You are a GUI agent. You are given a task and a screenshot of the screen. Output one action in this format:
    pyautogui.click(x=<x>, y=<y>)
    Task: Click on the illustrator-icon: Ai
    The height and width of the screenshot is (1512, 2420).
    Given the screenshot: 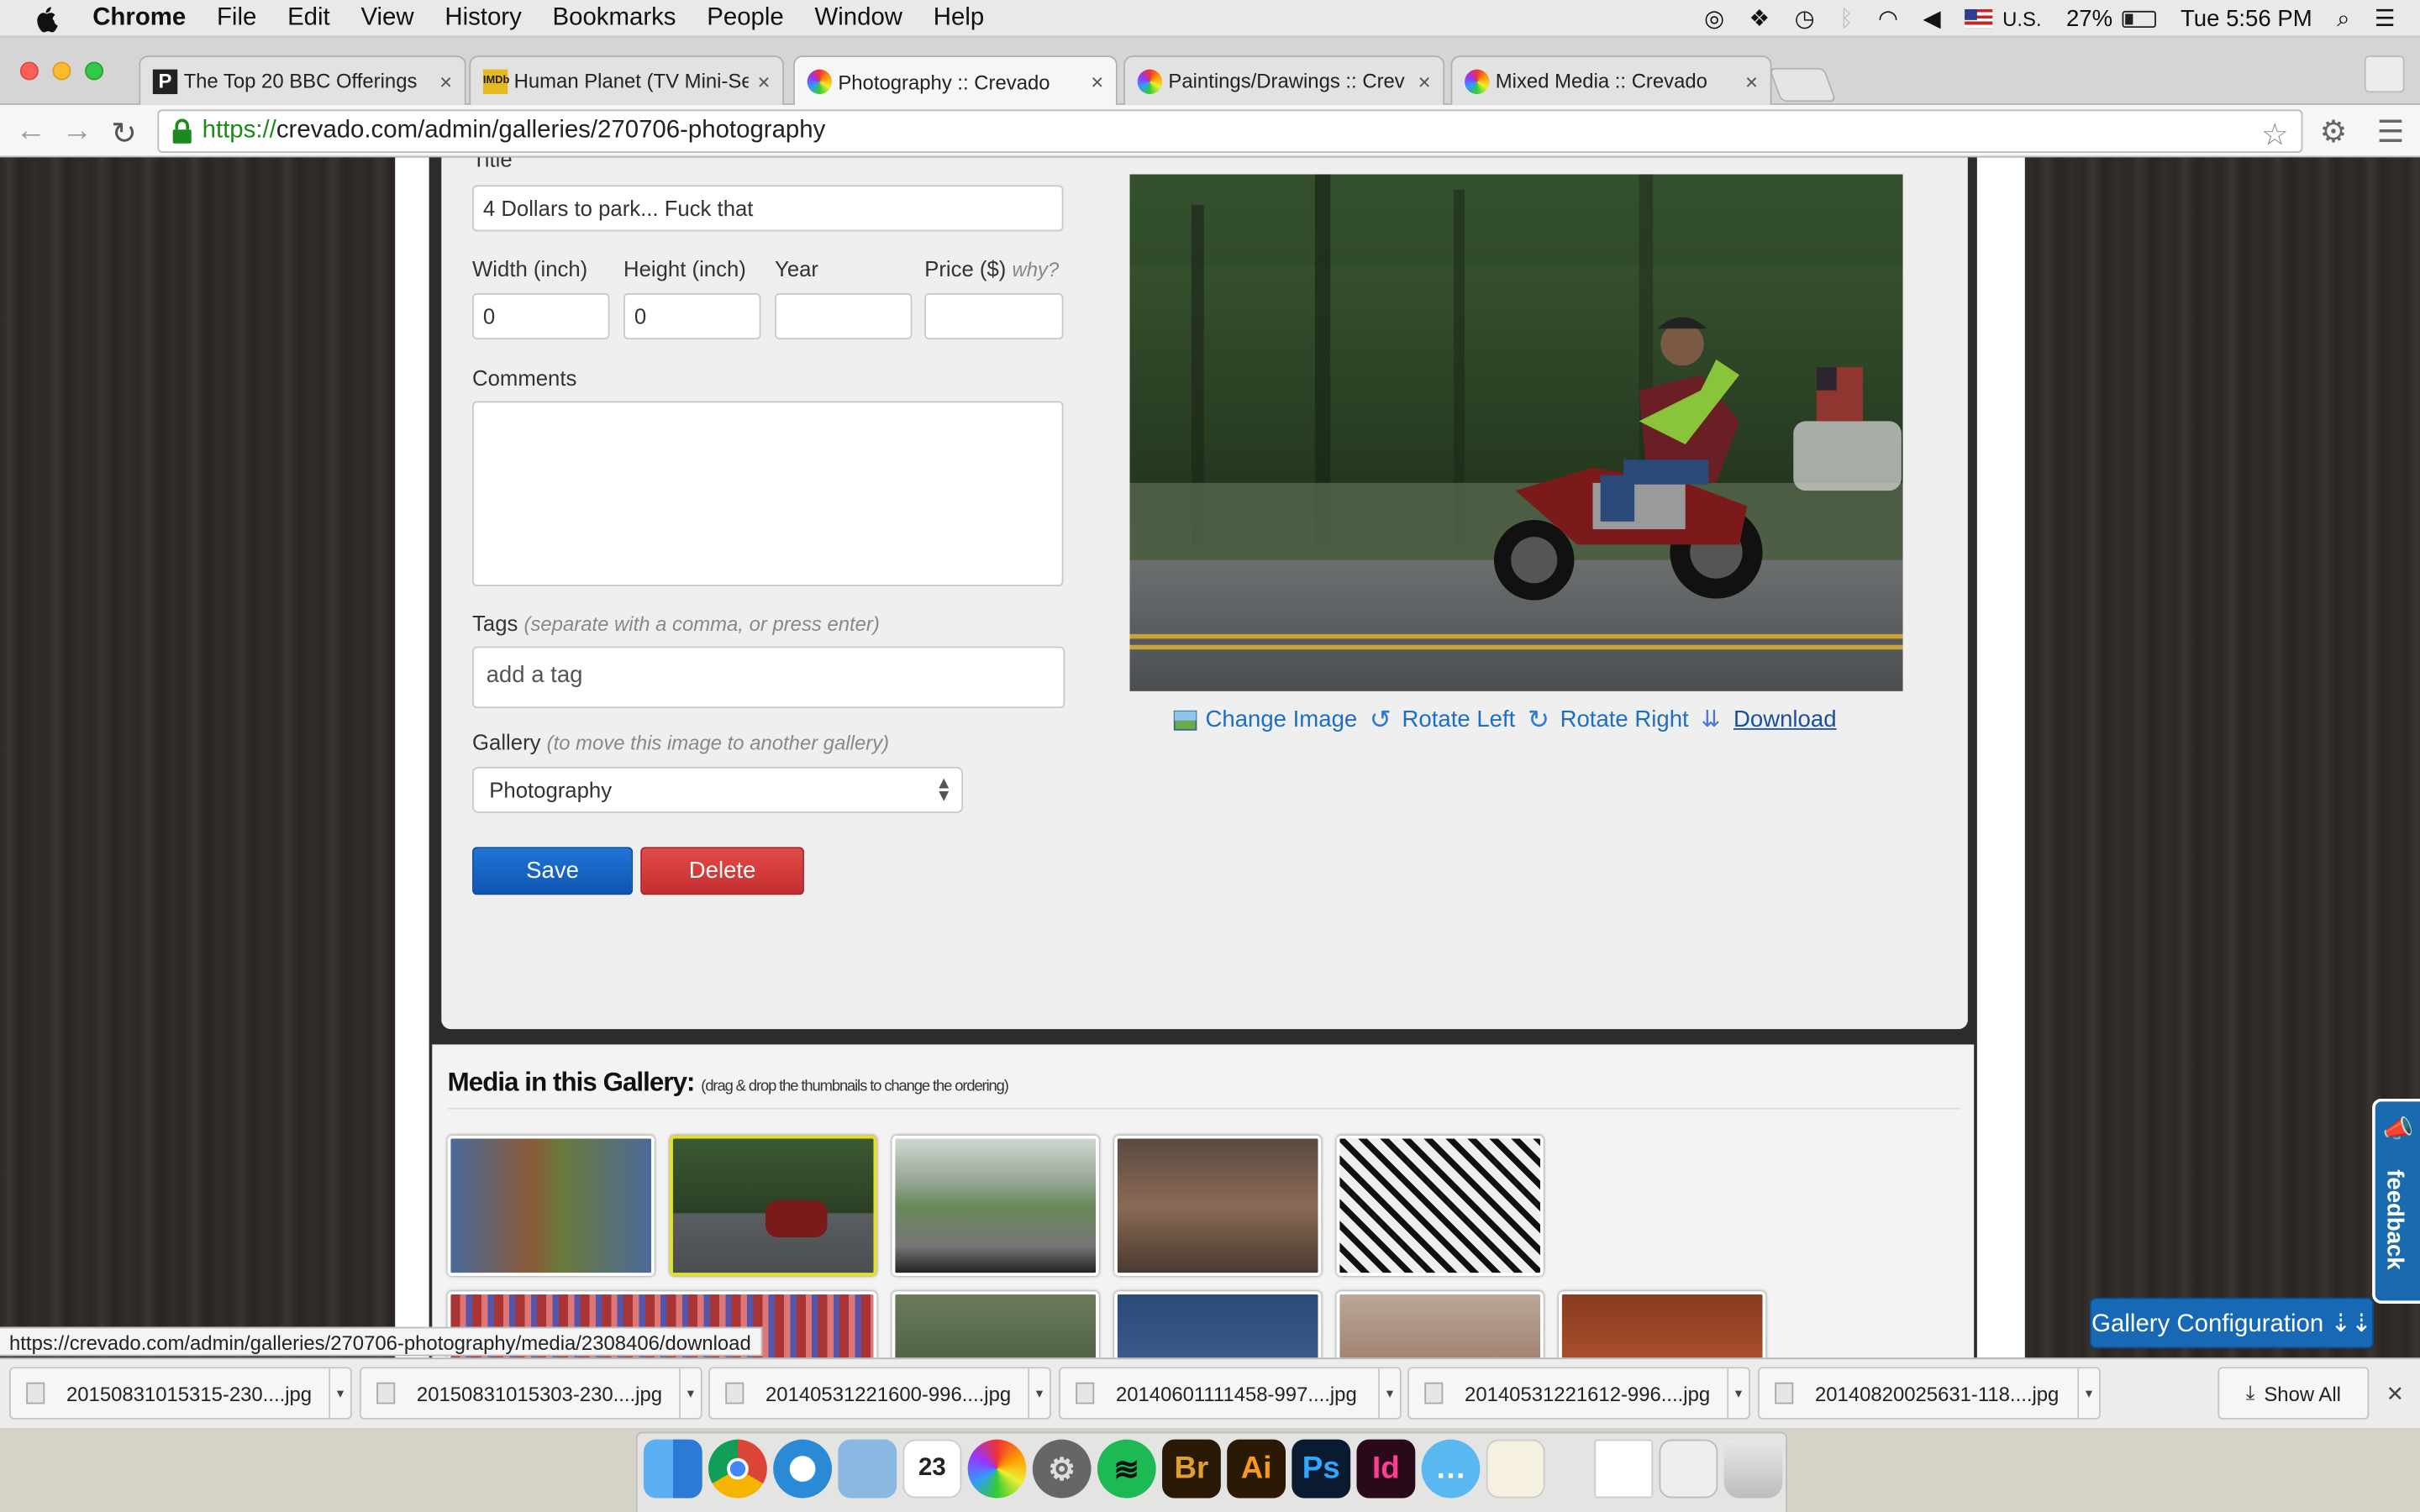 What is the action you would take?
    pyautogui.click(x=1256, y=1469)
    